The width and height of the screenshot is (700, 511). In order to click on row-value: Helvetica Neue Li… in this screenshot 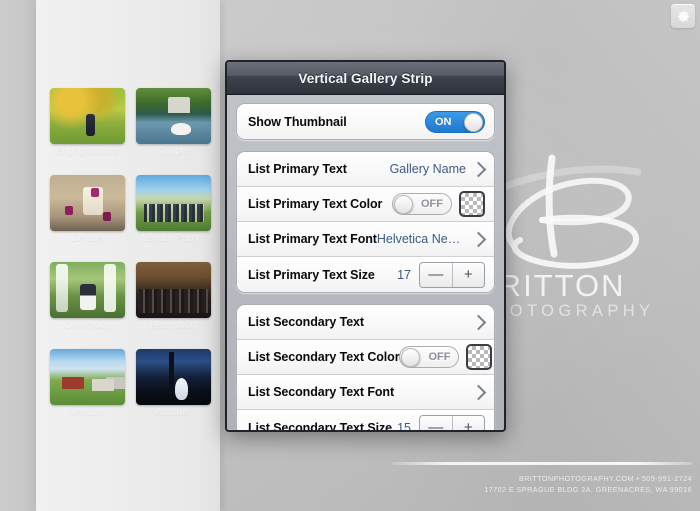, I will do `click(421, 239)`.